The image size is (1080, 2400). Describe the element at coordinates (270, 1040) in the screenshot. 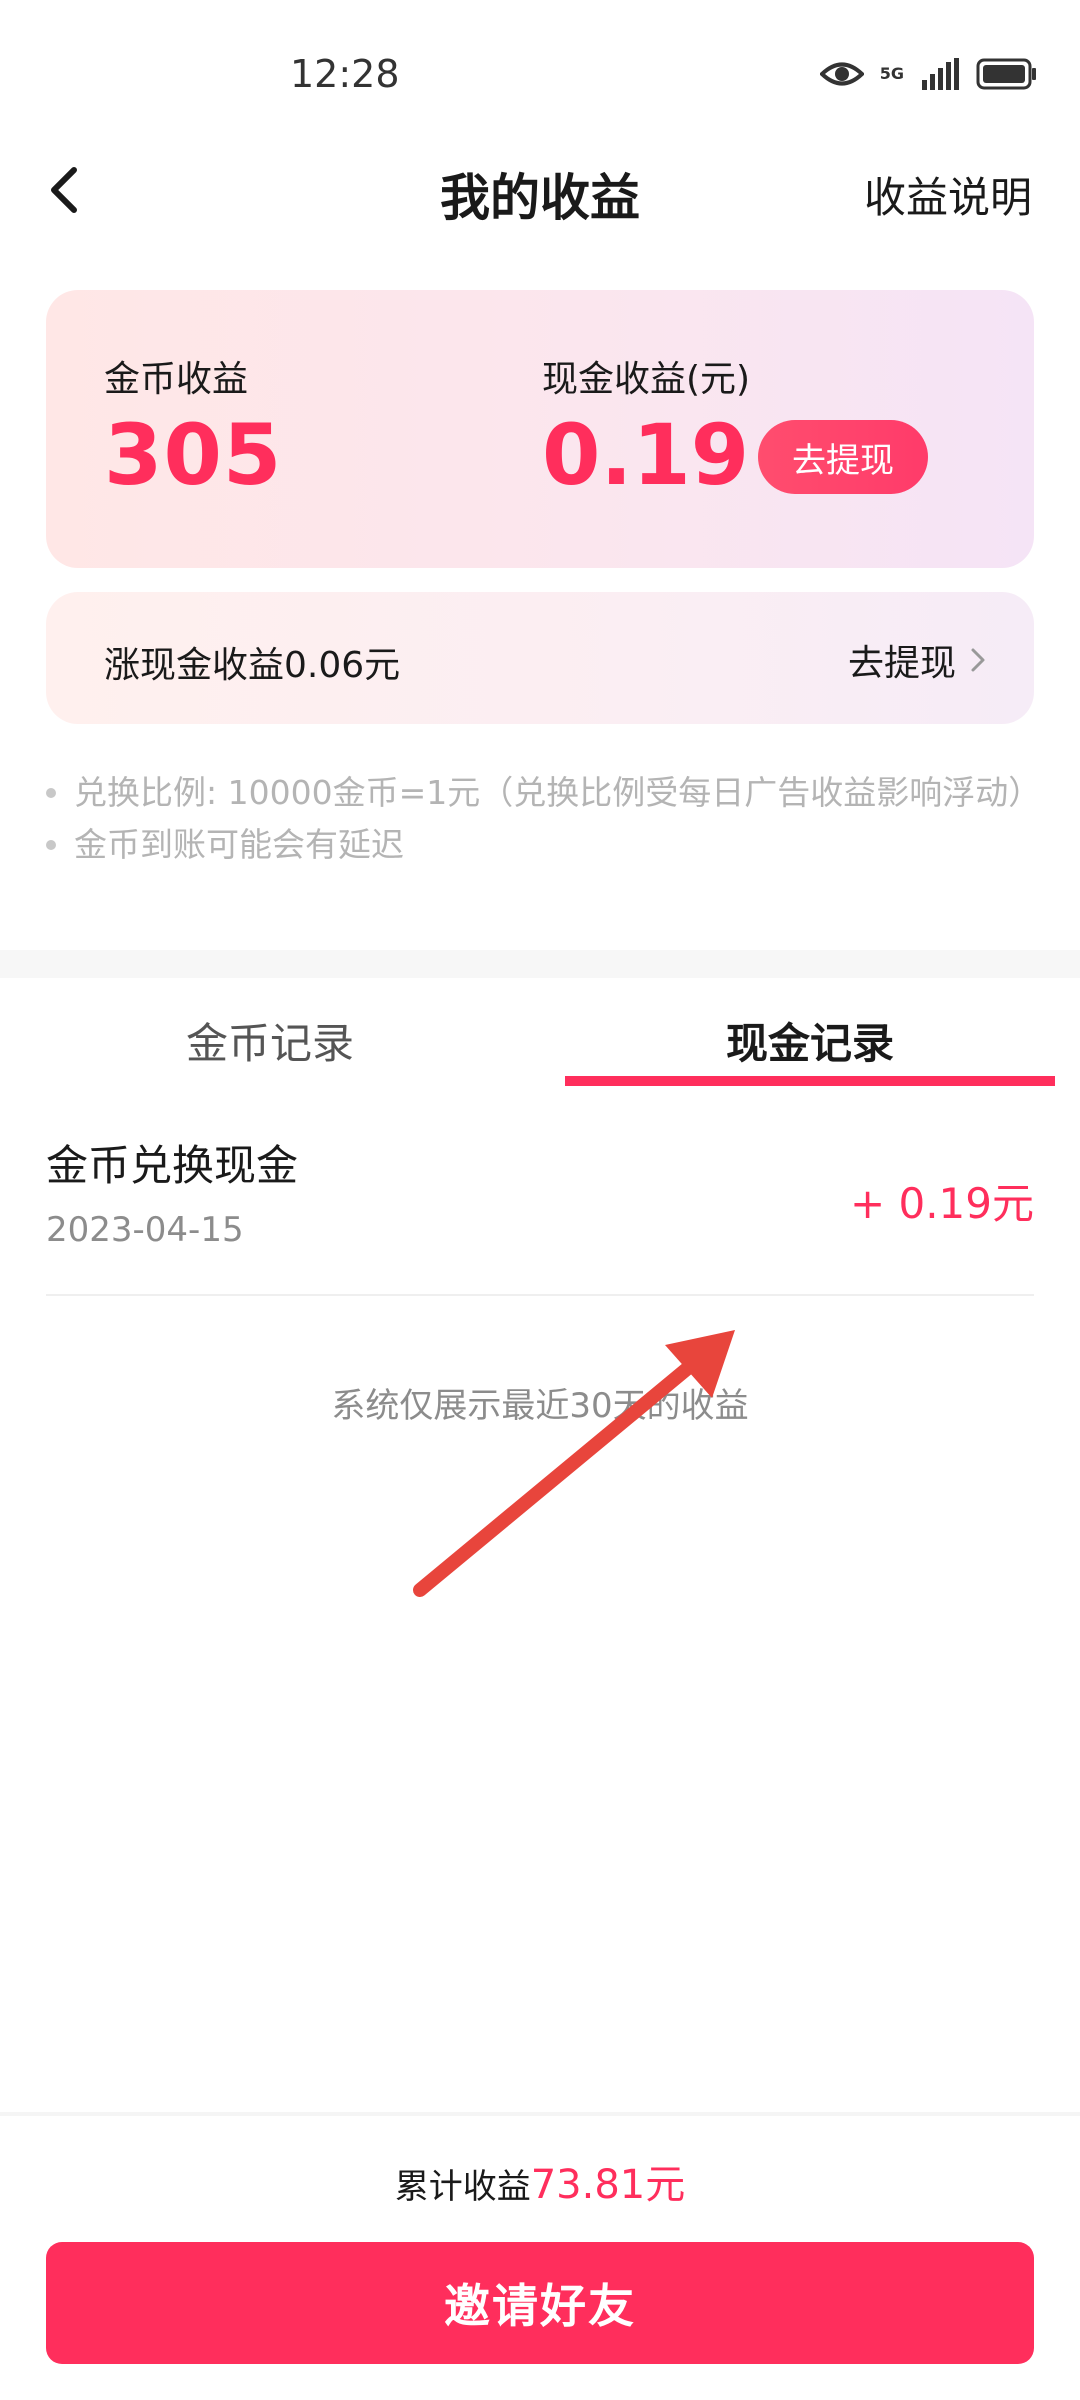

I see `tab-coin-records: 金币记录` at that location.